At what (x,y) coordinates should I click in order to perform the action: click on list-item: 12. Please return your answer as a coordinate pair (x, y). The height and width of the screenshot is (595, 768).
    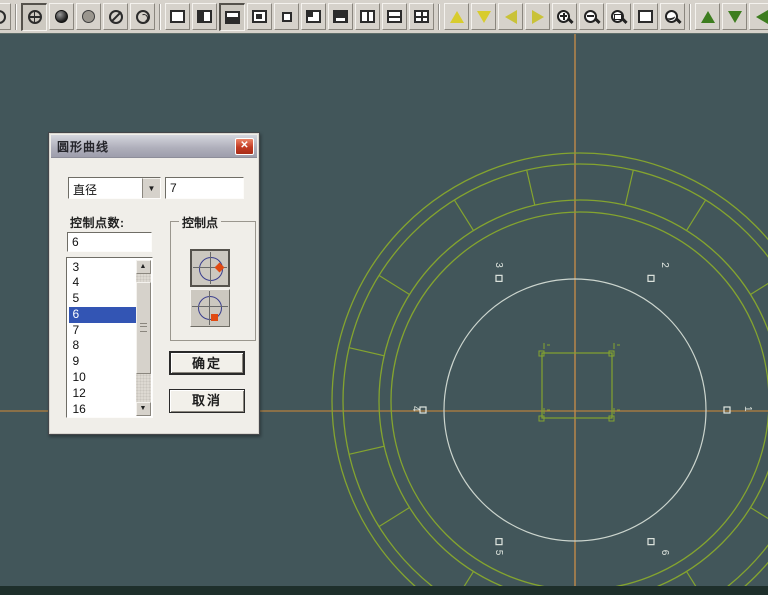
    Looking at the image, I should click on (102, 394).